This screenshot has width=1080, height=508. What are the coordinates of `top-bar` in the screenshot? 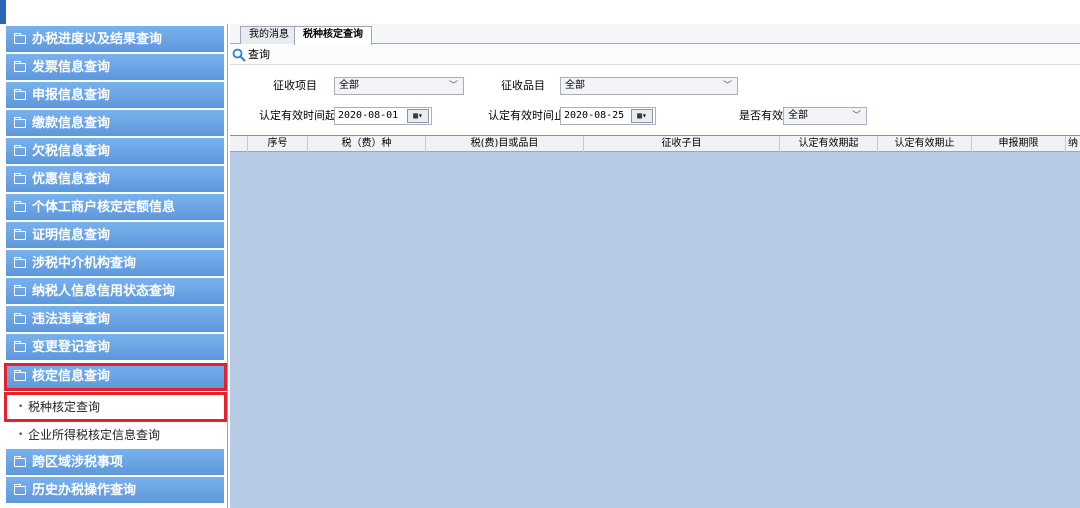 It's located at (540, 12).